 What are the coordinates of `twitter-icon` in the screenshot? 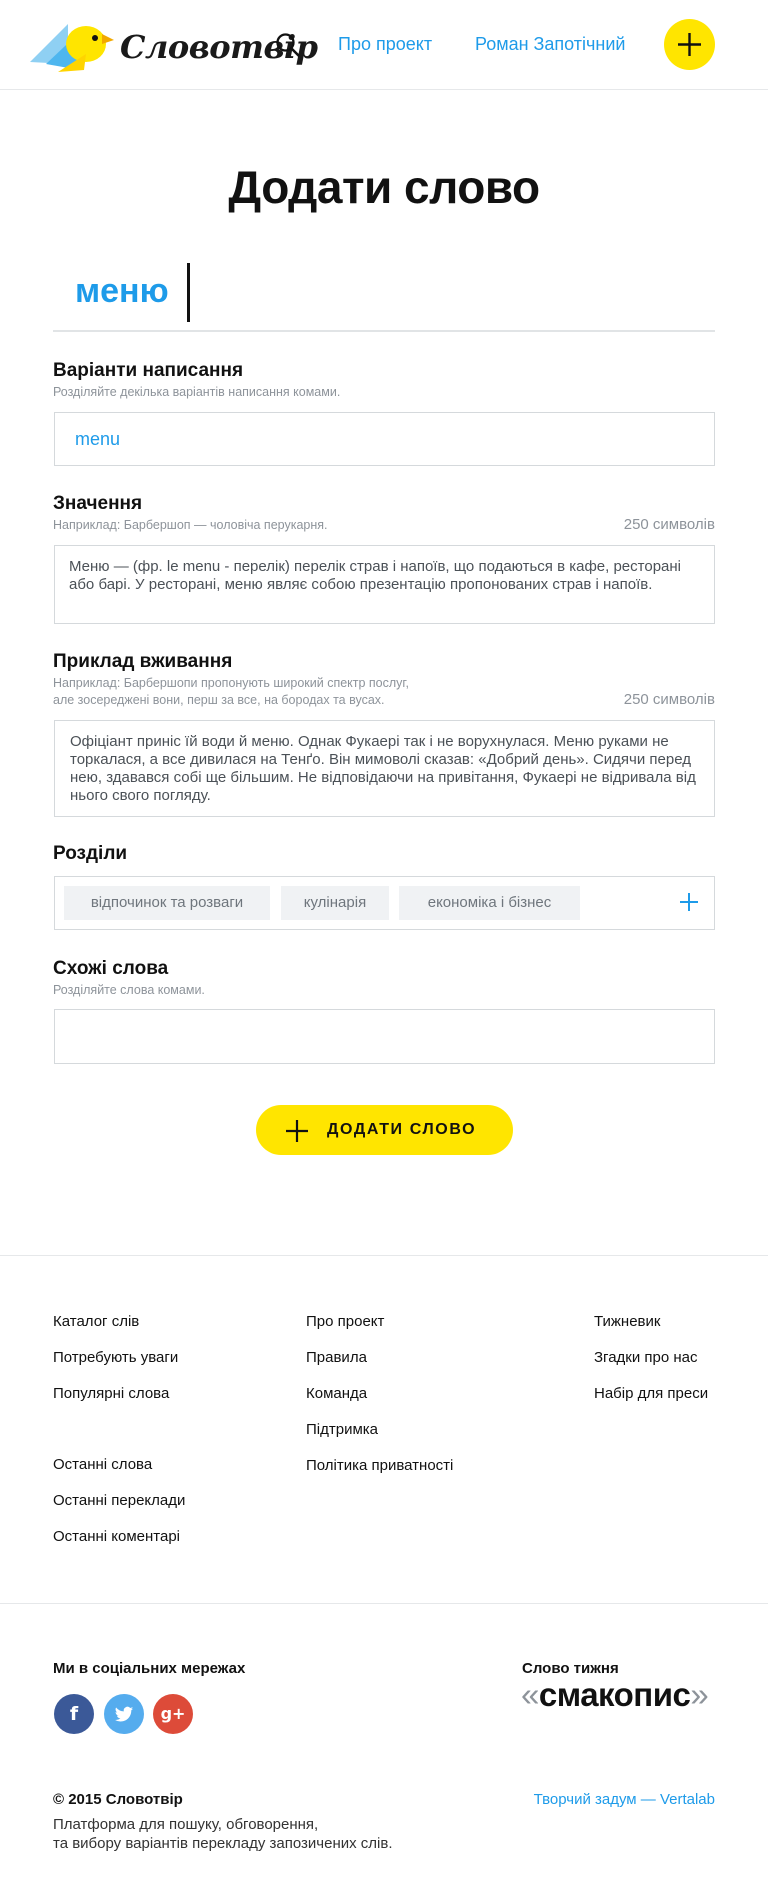 It's located at (124, 1714).